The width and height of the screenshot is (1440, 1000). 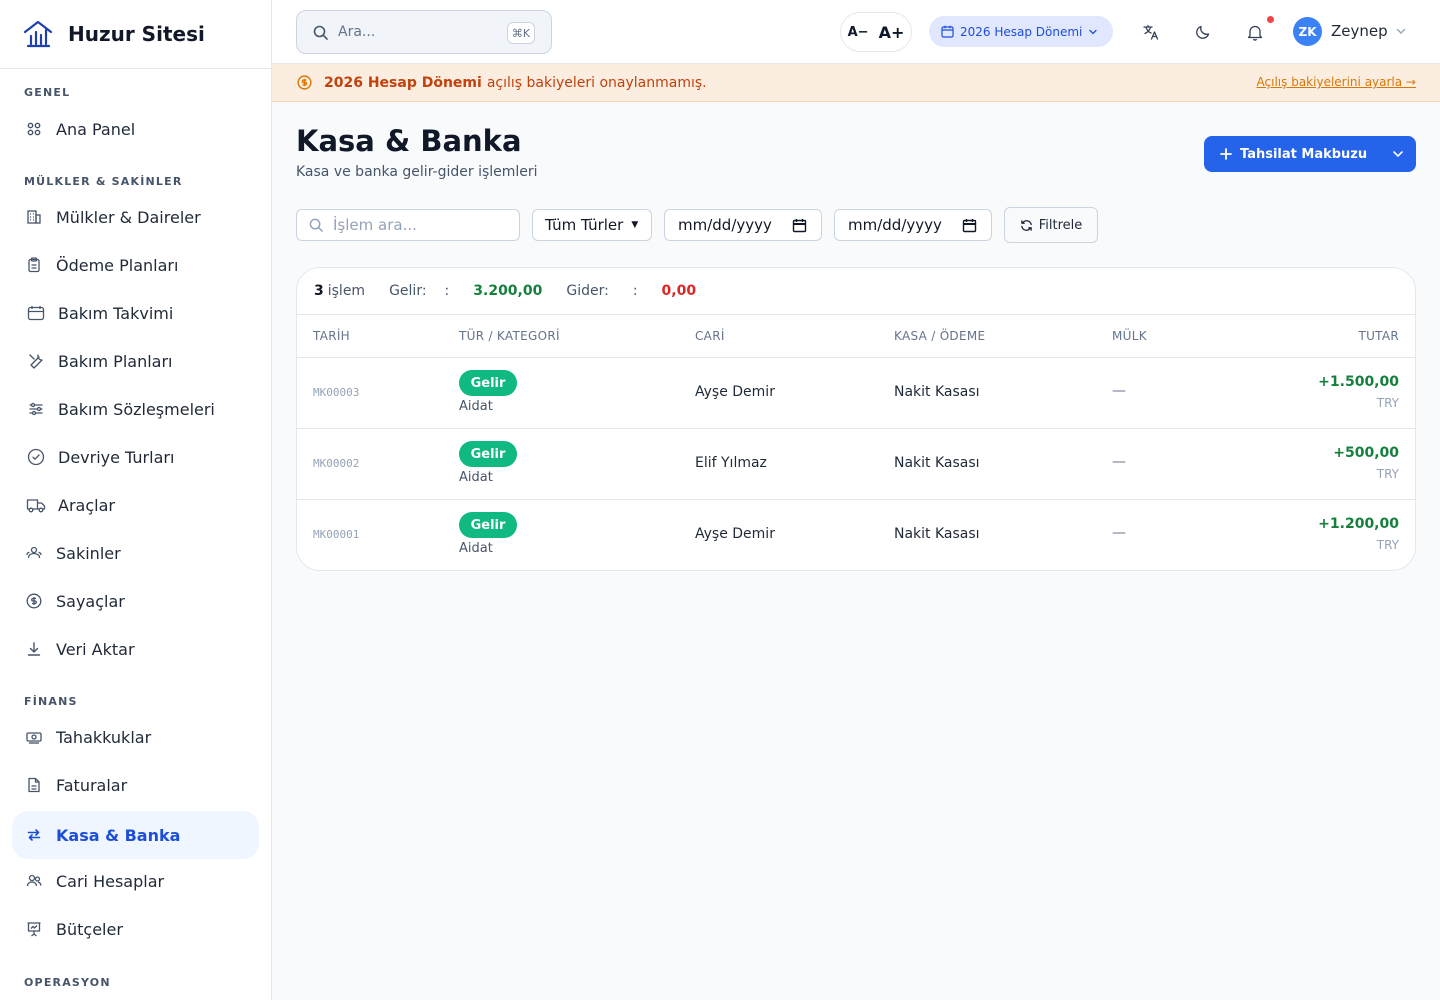 I want to click on date-from-input: mm/dd/yyyy, so click(x=743, y=225).